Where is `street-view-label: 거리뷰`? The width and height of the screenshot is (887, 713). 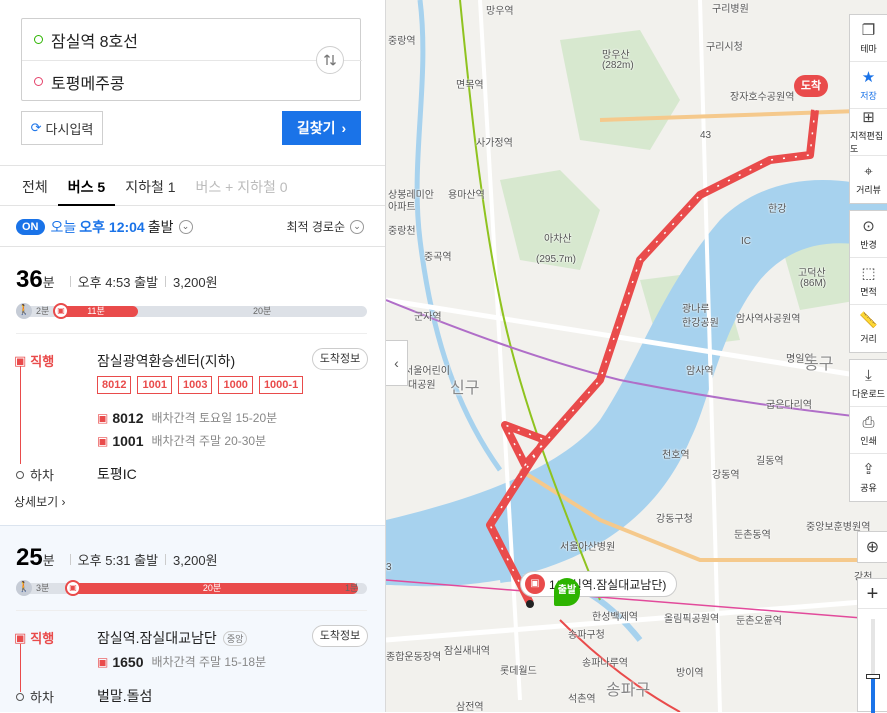
street-view-label: 거리뷰 is located at coordinates (868, 190).